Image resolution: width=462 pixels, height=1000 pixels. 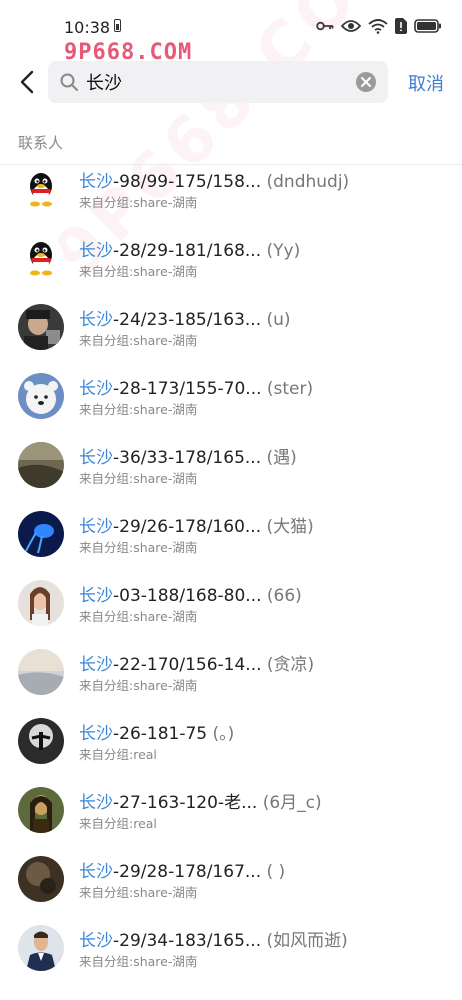 What do you see at coordinates (427, 26) in the screenshot?
I see `battery-icon` at bounding box center [427, 26].